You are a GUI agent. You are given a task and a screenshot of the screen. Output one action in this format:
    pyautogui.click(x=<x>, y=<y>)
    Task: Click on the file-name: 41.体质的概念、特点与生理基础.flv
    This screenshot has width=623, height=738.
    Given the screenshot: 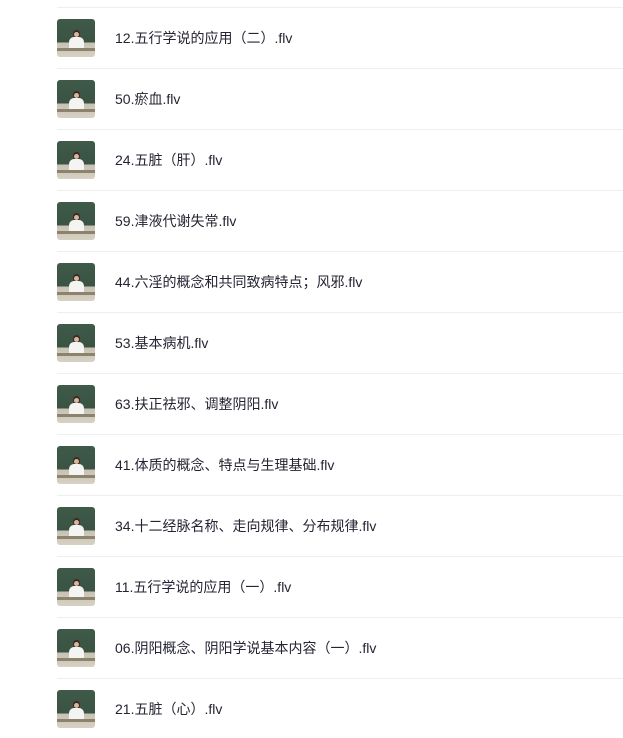 What is the action you would take?
    pyautogui.click(x=224, y=465)
    